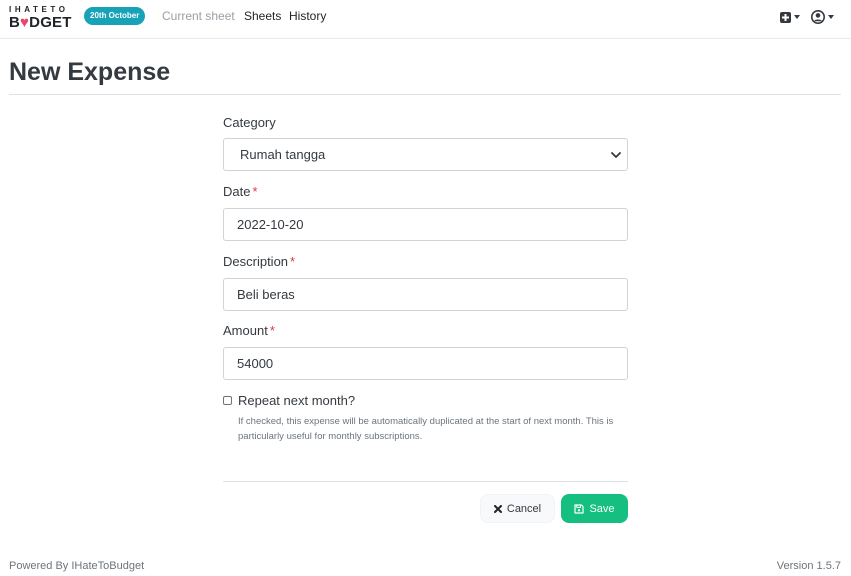  Describe the element at coordinates (259, 261) in the screenshot. I see `description-label: Description *` at that location.